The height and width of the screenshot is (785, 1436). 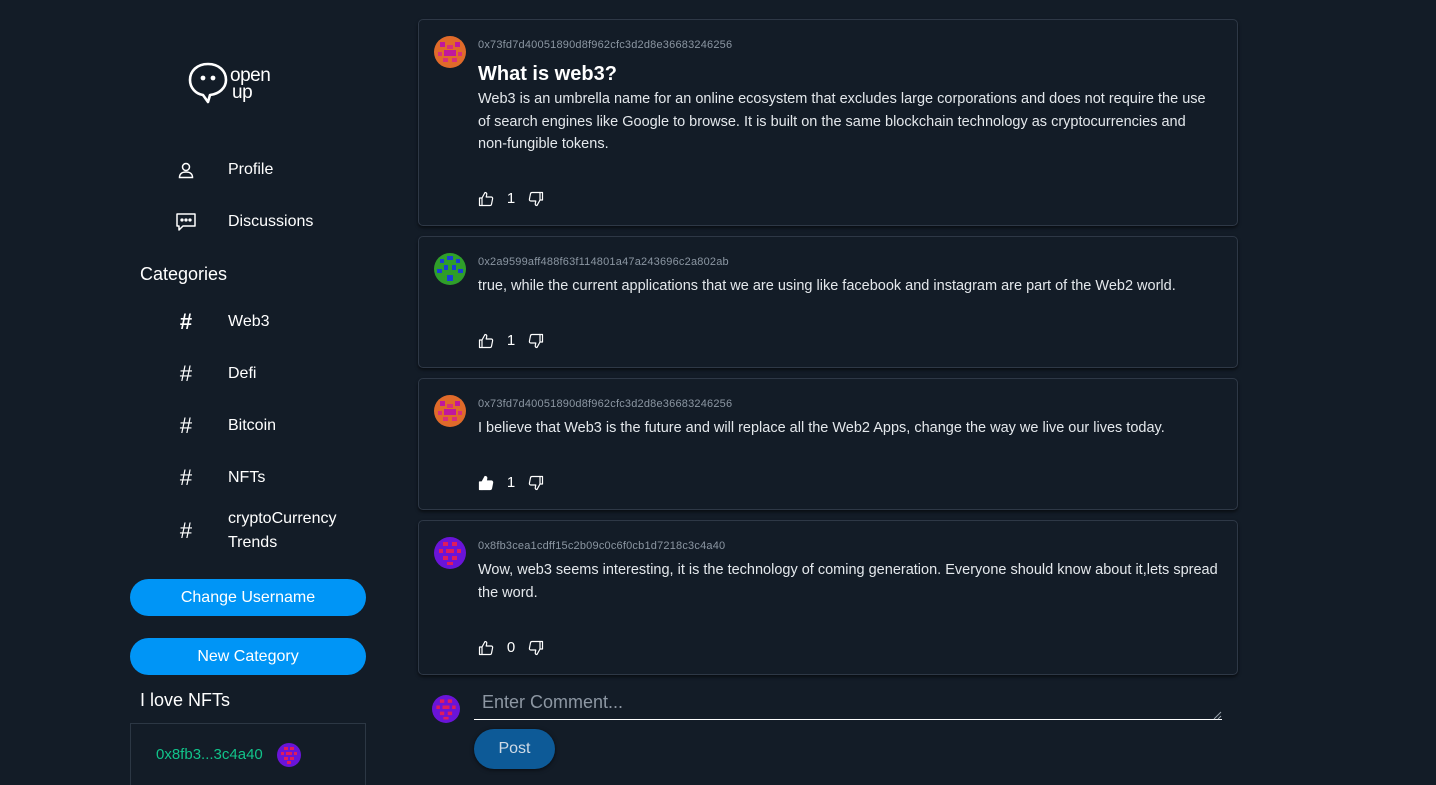 What do you see at coordinates (219, 478) in the screenshot?
I see `category-item-nfts: # NFTs` at bounding box center [219, 478].